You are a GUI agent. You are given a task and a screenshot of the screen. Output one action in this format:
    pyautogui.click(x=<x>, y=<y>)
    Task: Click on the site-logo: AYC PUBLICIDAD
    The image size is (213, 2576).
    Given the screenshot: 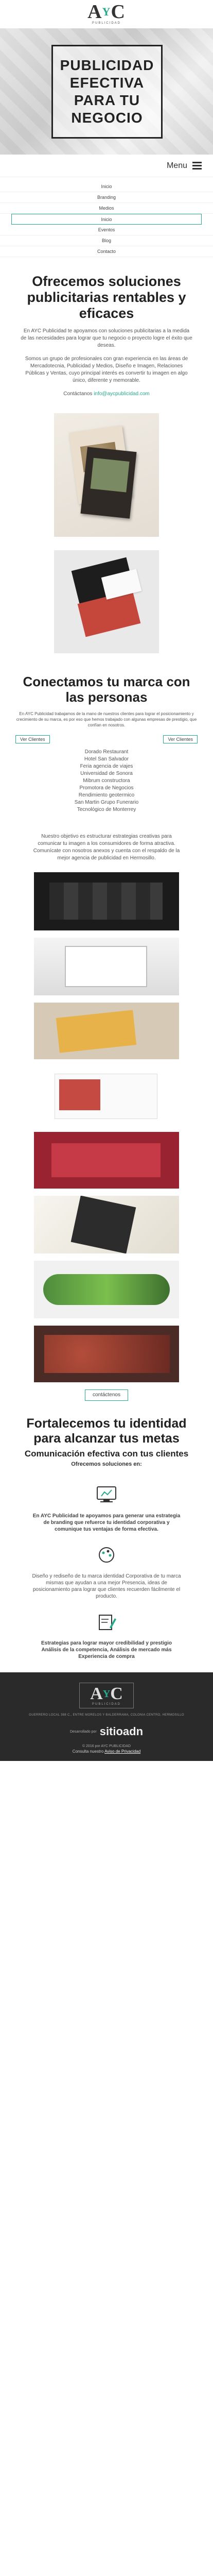 What is the action you would take?
    pyautogui.click(x=106, y=13)
    